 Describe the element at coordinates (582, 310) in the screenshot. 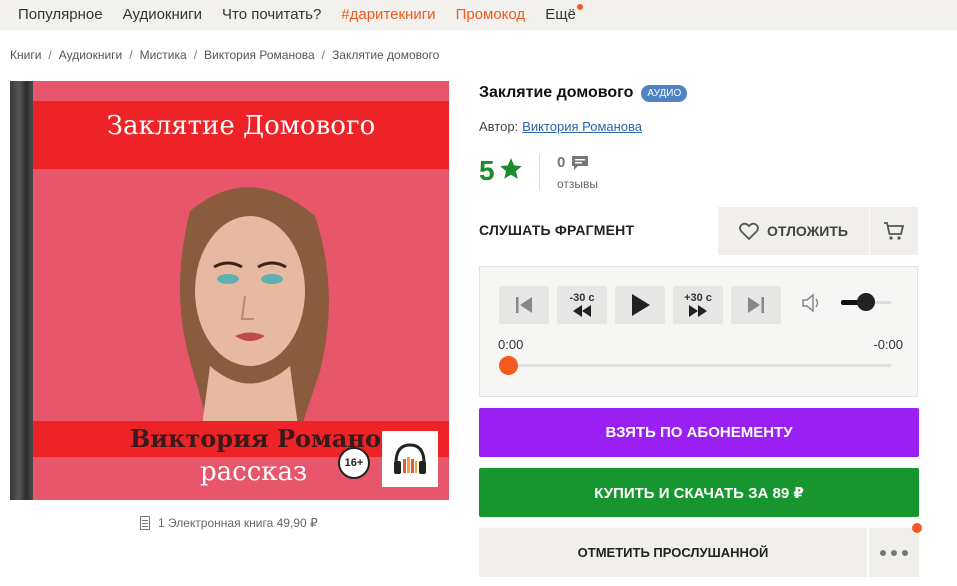

I see `rewind-icon` at that location.